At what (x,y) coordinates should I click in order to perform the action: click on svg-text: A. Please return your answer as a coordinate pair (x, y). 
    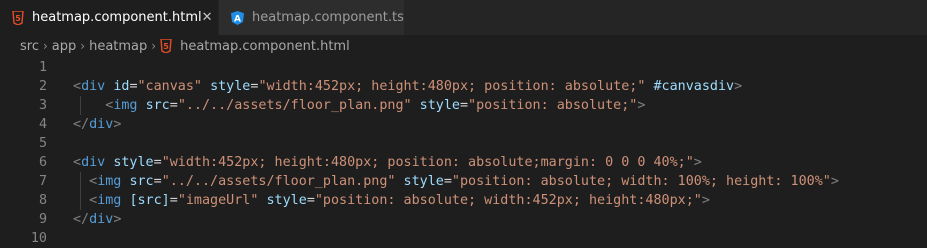
    Looking at the image, I should click on (237, 19).